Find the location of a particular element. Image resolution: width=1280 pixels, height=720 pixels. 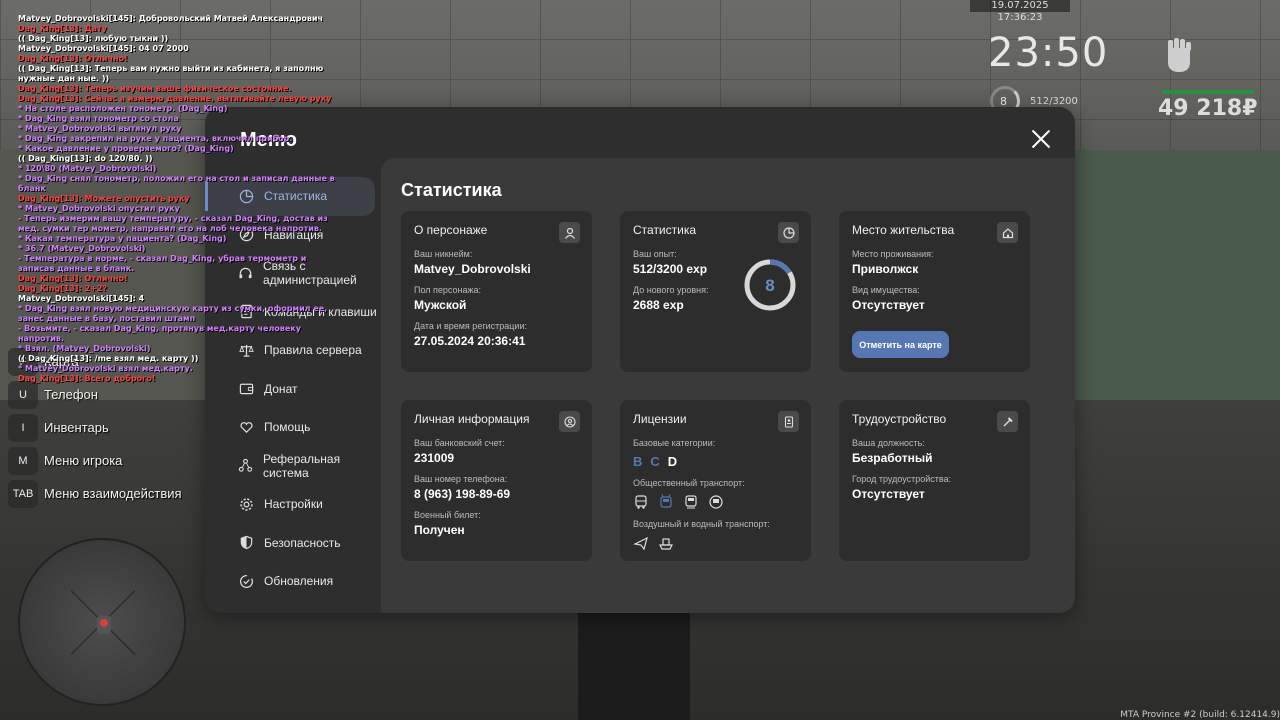

sidebar-item: Реферальная система is located at coordinates (292, 466).